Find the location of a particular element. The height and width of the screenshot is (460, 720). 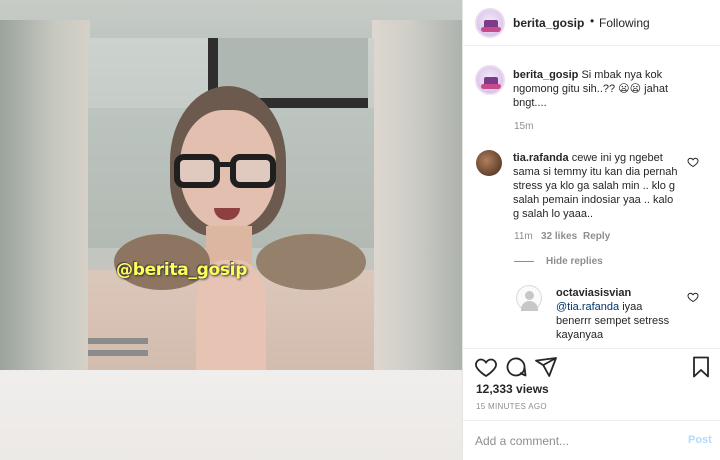

share-plane-icon is located at coordinates (546, 367).